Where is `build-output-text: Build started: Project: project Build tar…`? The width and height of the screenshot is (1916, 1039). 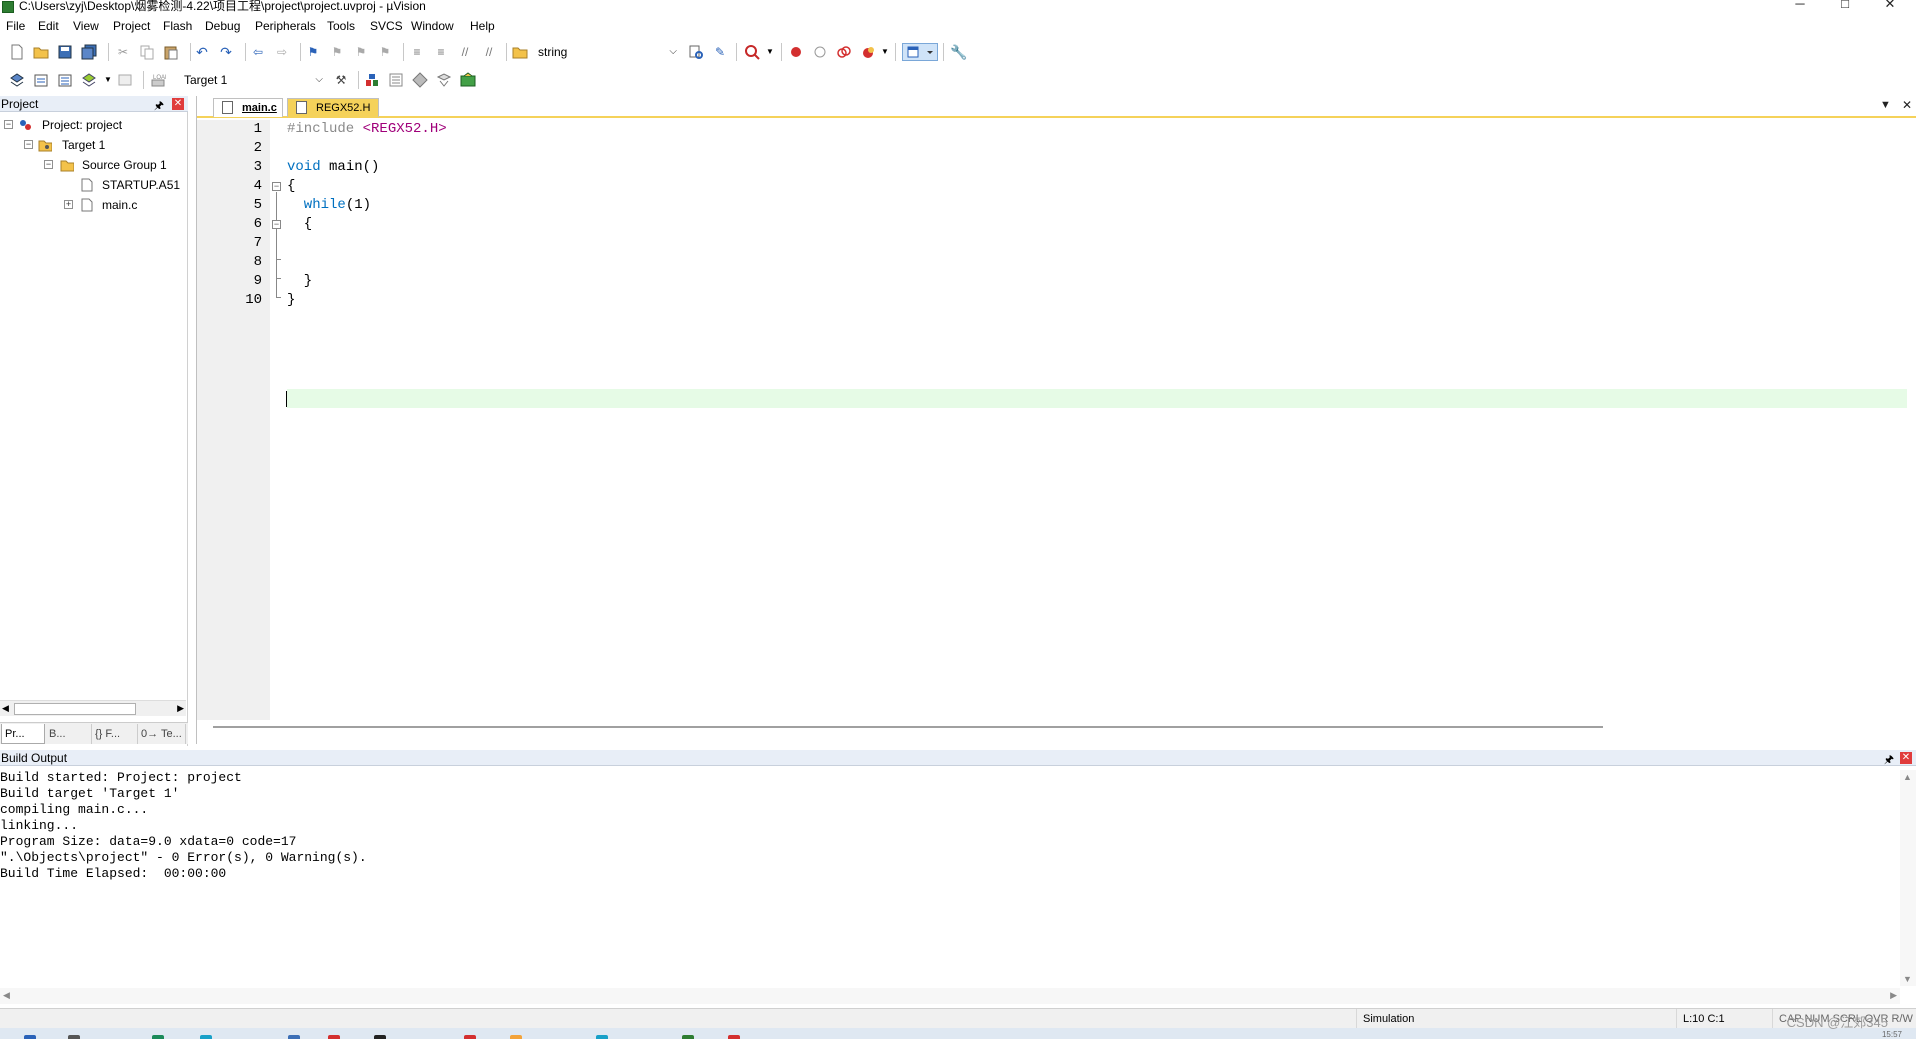
build-output-text: Build started: Project: project Build tar… is located at coordinates (183, 826).